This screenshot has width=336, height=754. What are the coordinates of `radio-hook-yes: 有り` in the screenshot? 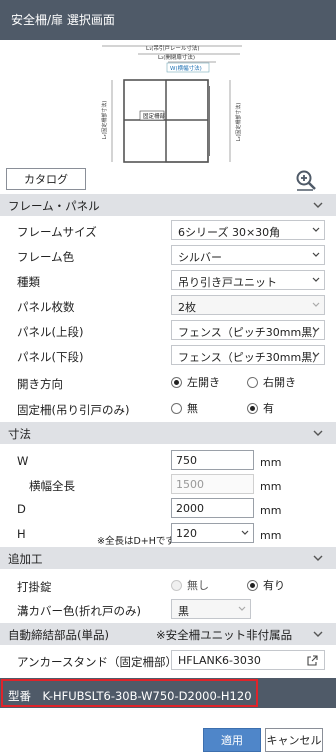 It's located at (266, 585).